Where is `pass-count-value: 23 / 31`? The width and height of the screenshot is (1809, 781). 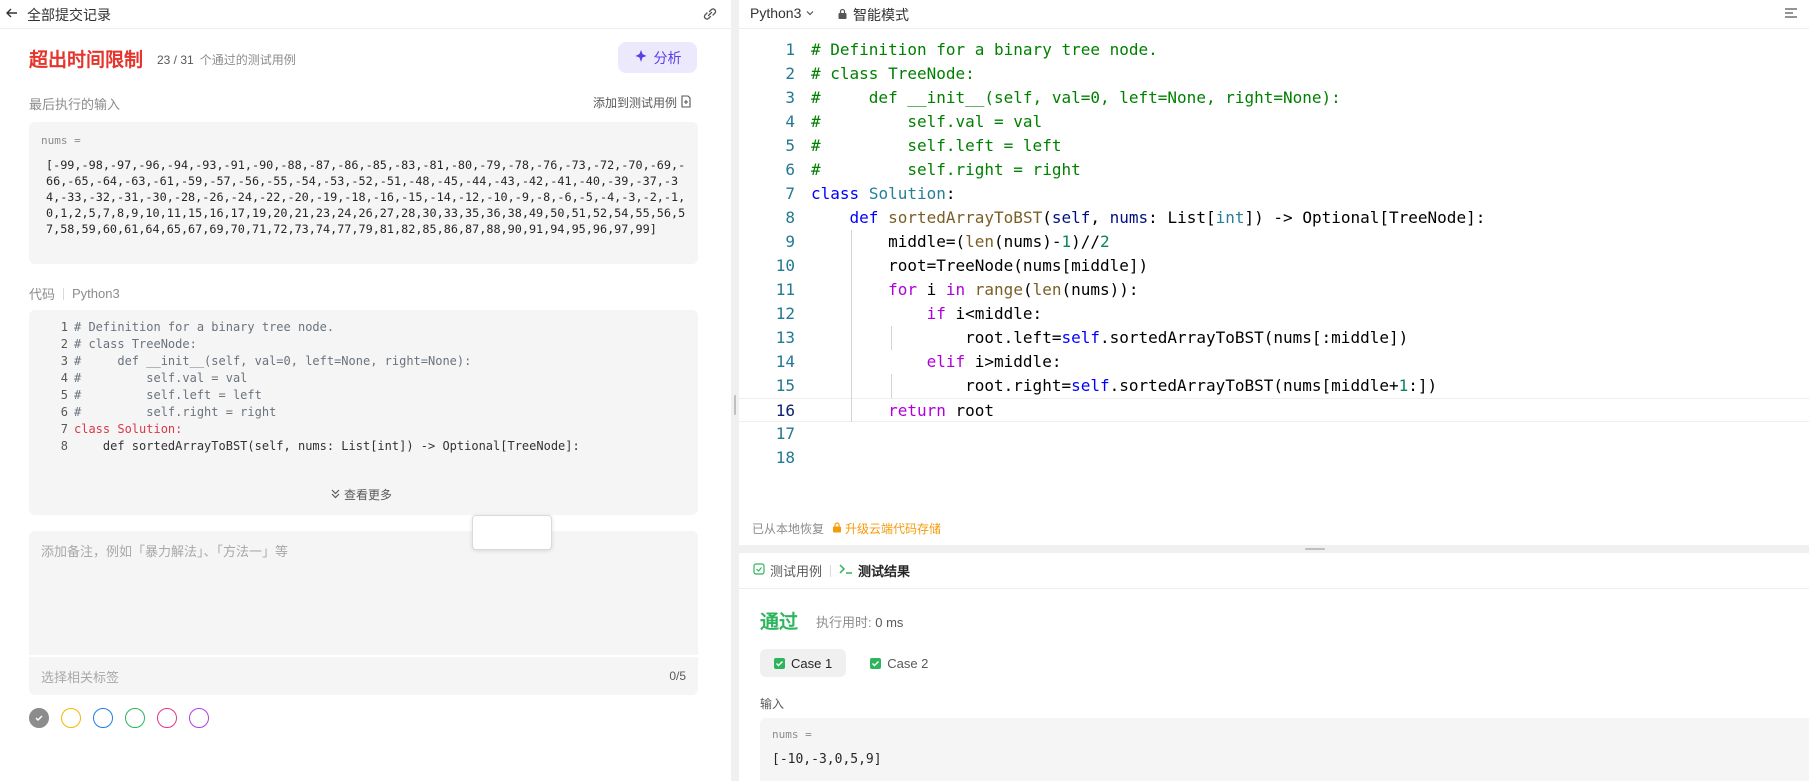
pass-count-value: 23 / 31 is located at coordinates (175, 60).